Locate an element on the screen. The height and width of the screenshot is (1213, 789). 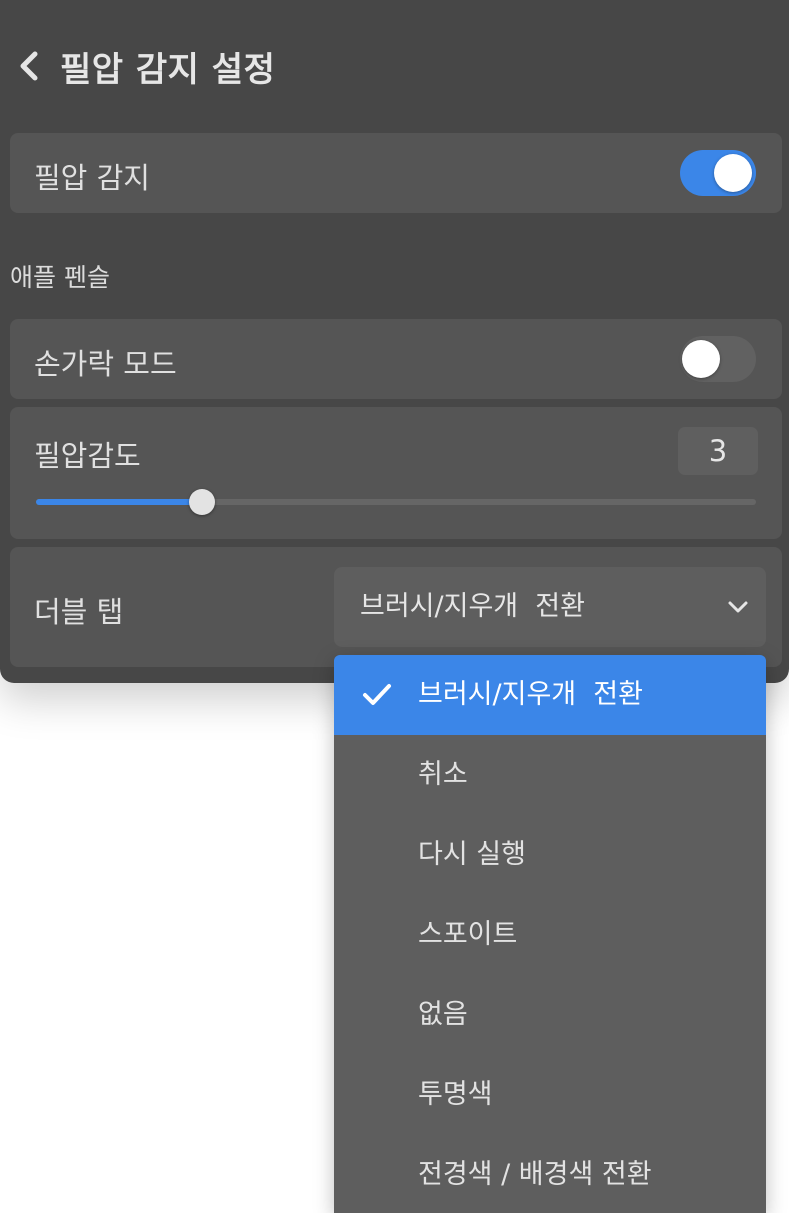
sensitivity-row: 필압감도 3 is located at coordinates (396, 473).